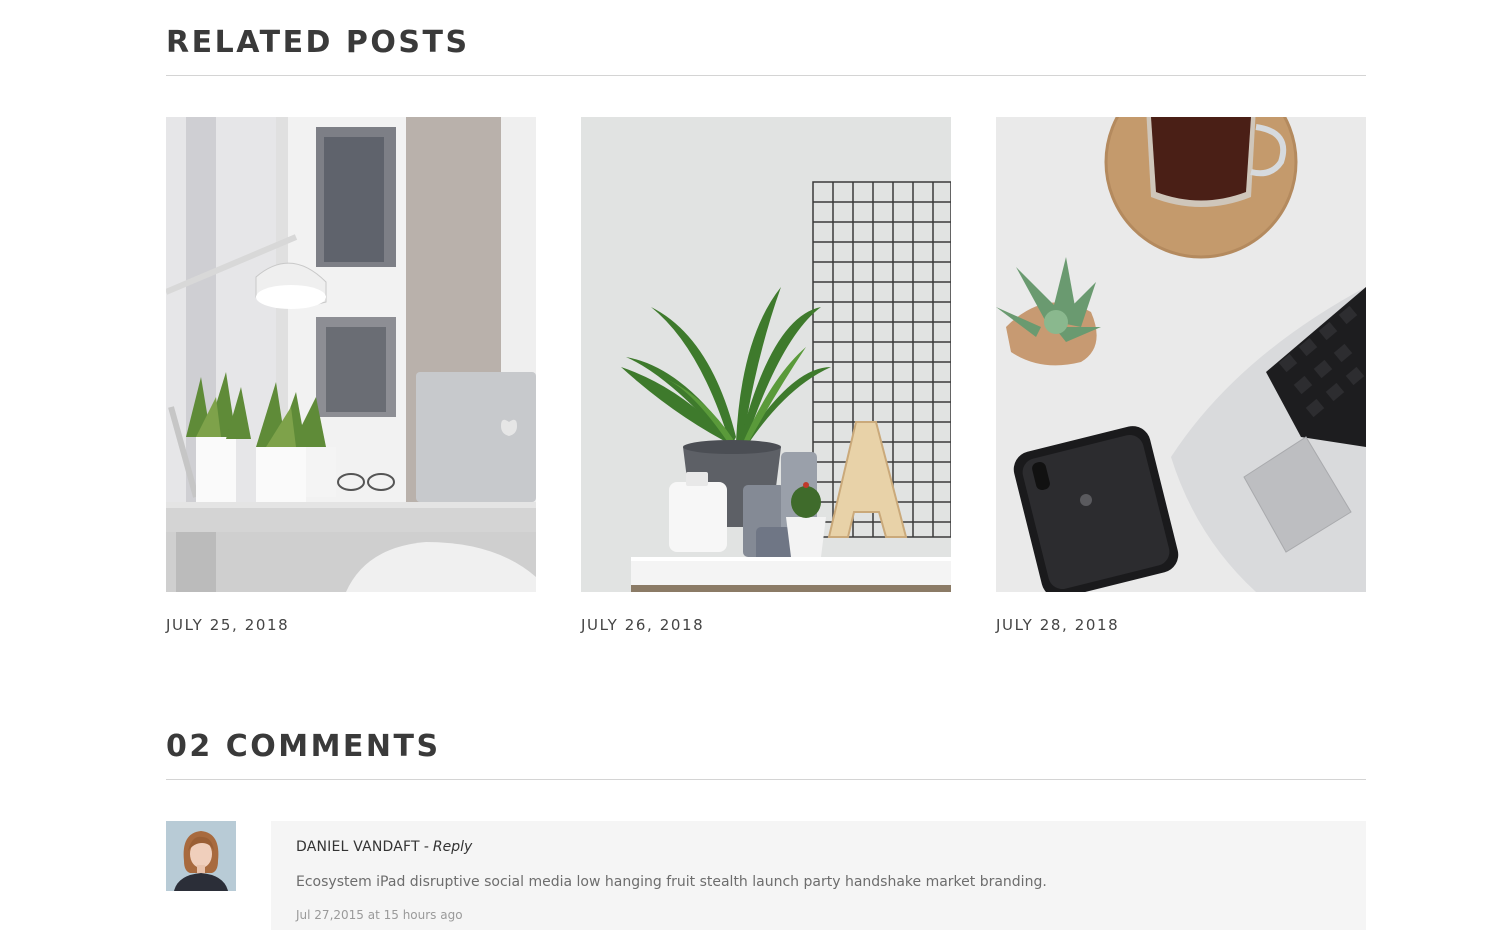 The width and height of the screenshot is (1510, 930). Describe the element at coordinates (379, 915) in the screenshot. I see `comment-timestamp: Jul 27,2015 at 15 hours ago` at that location.